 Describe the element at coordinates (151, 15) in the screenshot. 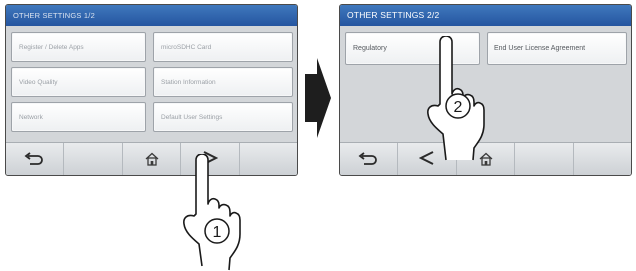

I see `page-title: OTHER SETTINGS 1/2` at that location.